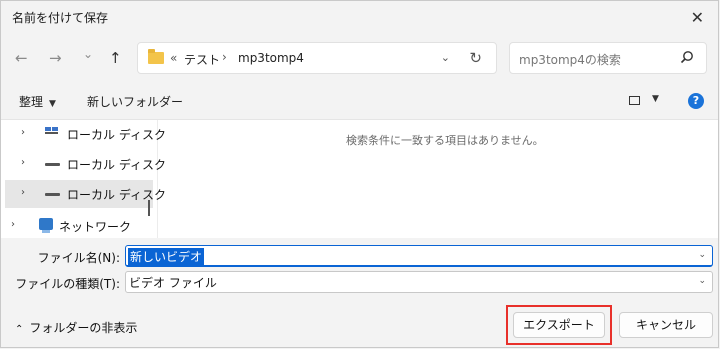  Describe the element at coordinates (31, 102) in the screenshot. I see `organize-label: 整理` at that location.